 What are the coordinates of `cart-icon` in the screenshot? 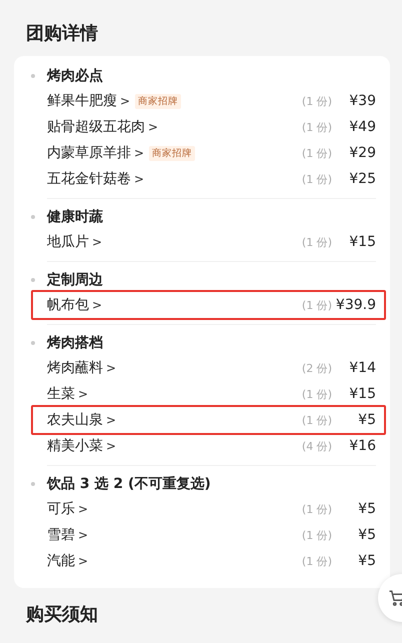 It's located at (395, 598).